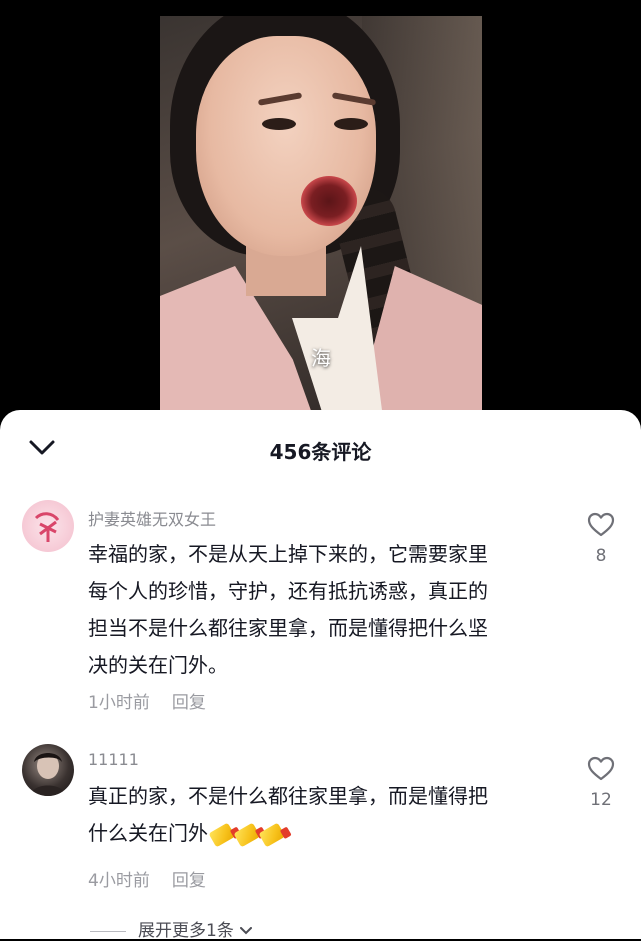 The height and width of the screenshot is (941, 641). What do you see at coordinates (119, 703) in the screenshot?
I see `comment-time: 1小时前` at bounding box center [119, 703].